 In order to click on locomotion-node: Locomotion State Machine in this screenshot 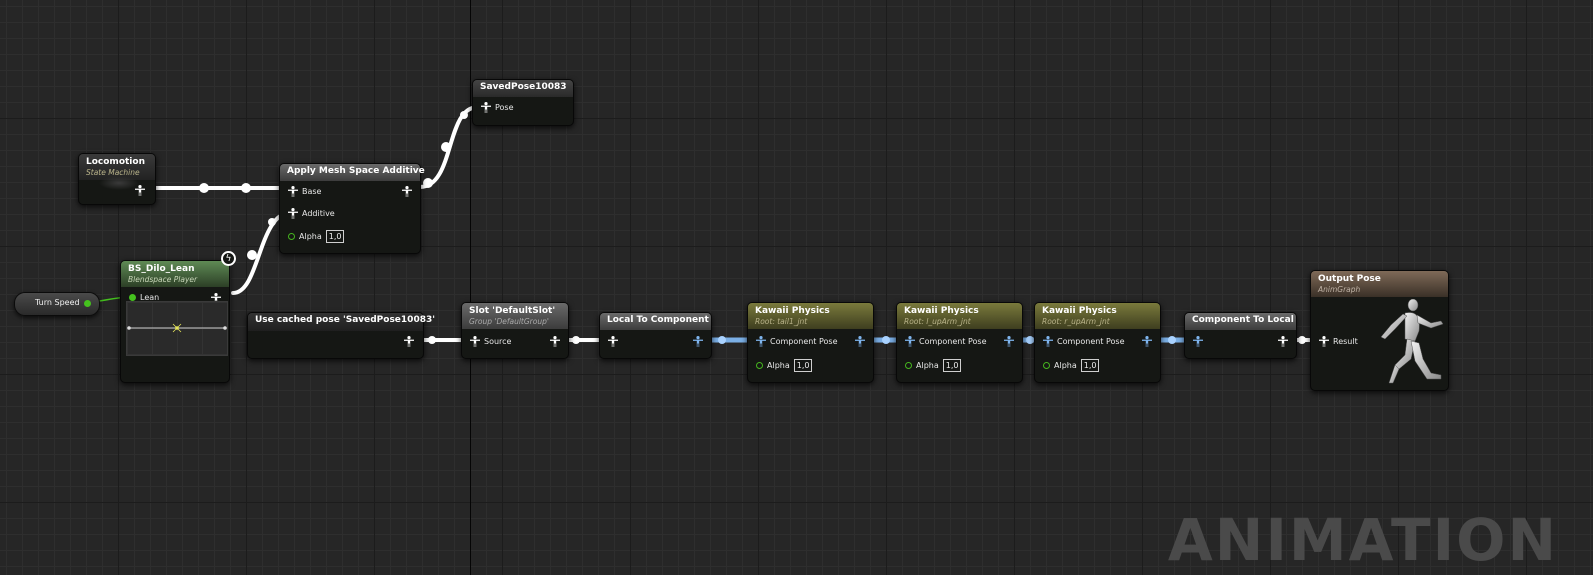, I will do `click(117, 179)`.